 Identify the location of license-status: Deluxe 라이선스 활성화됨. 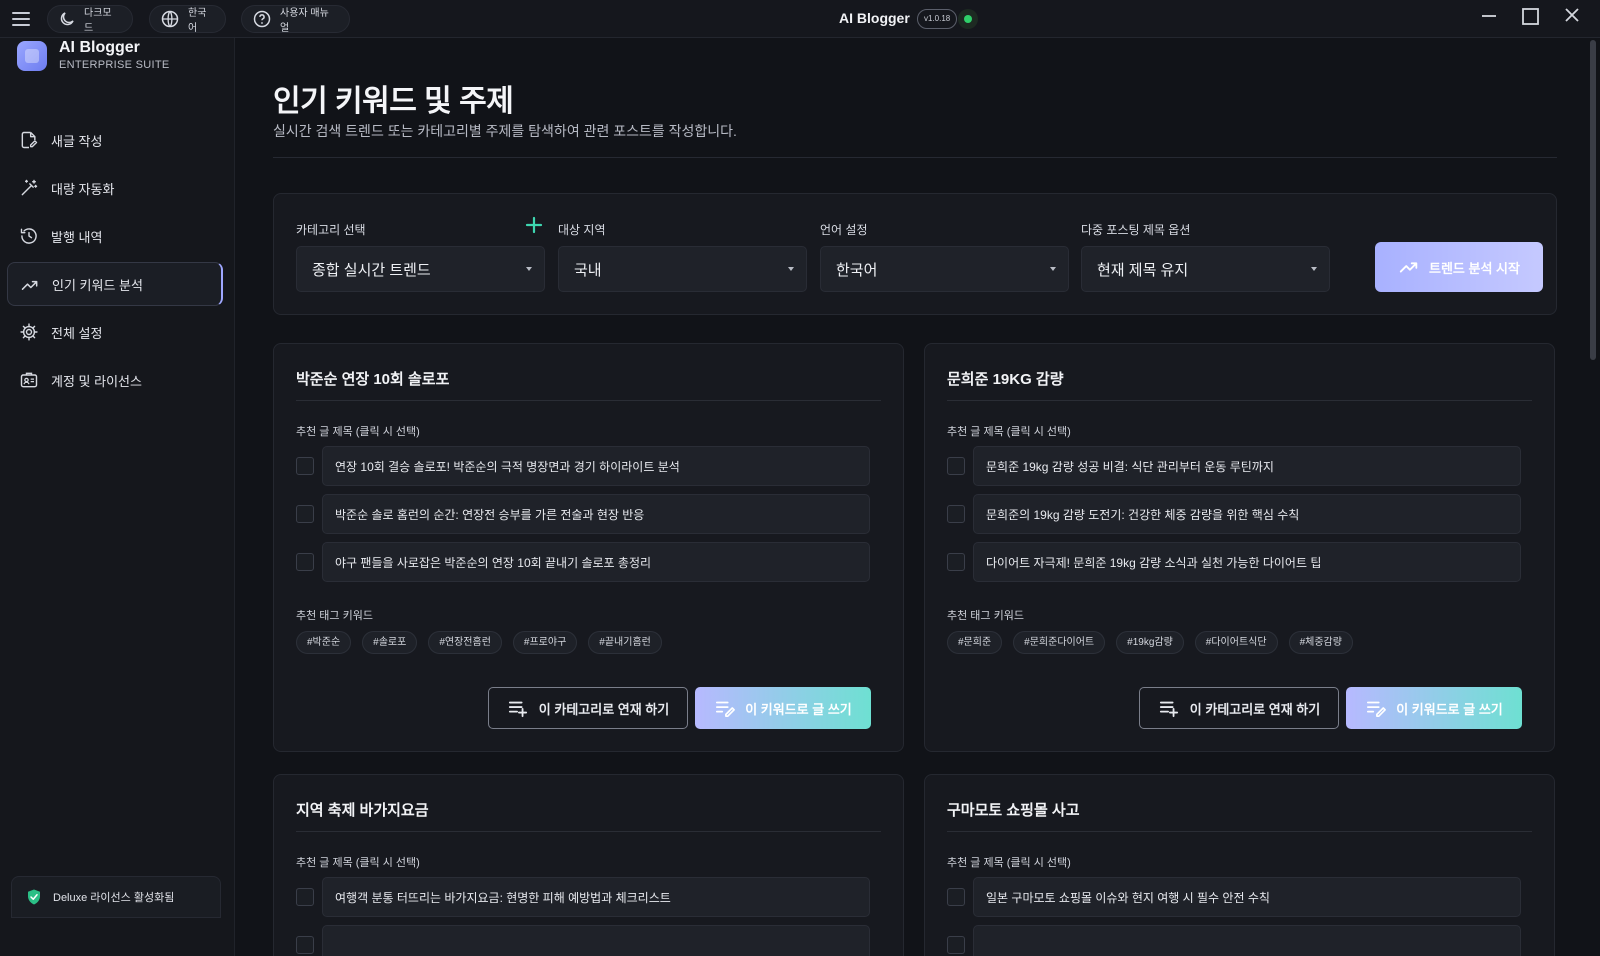
(116, 897).